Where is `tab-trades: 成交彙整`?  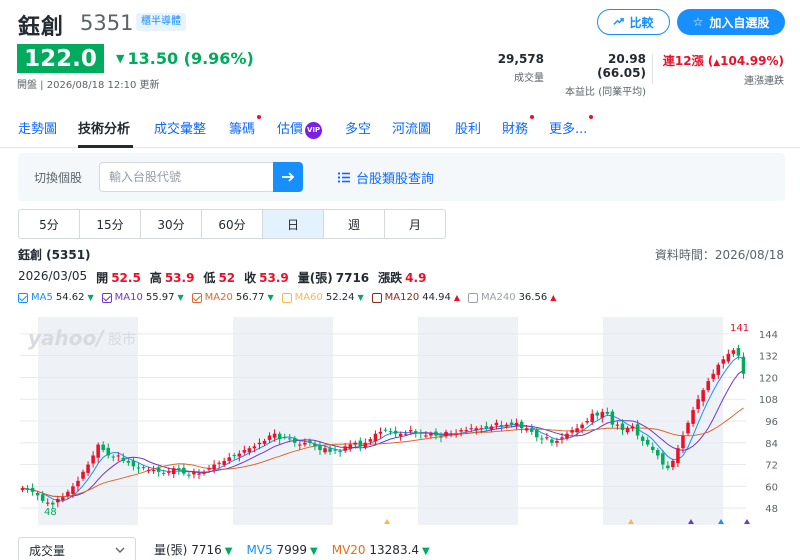
tab-trades: 成交彙整 is located at coordinates (180, 127).